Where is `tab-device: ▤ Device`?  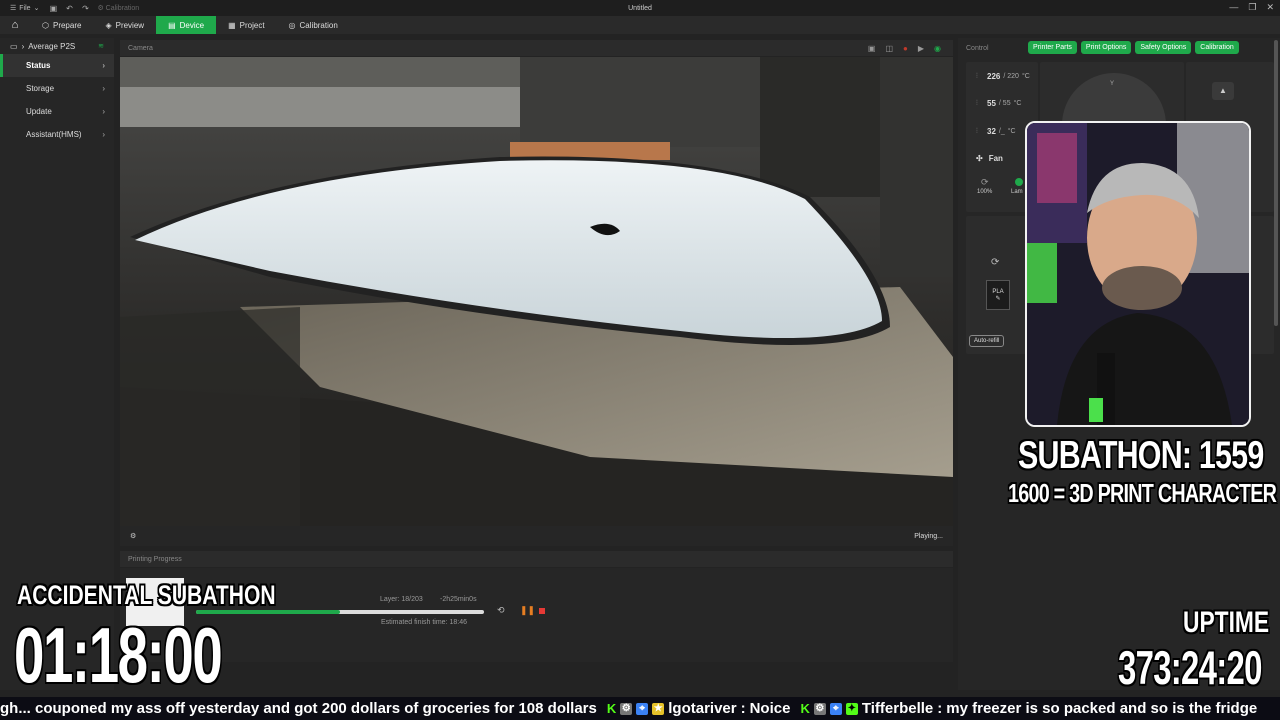
tab-device: ▤ Device is located at coordinates (186, 25).